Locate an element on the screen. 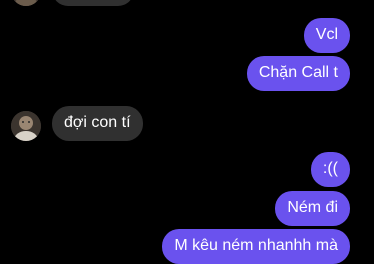  message-bubble-outgoing: Vcl is located at coordinates (326, 35).